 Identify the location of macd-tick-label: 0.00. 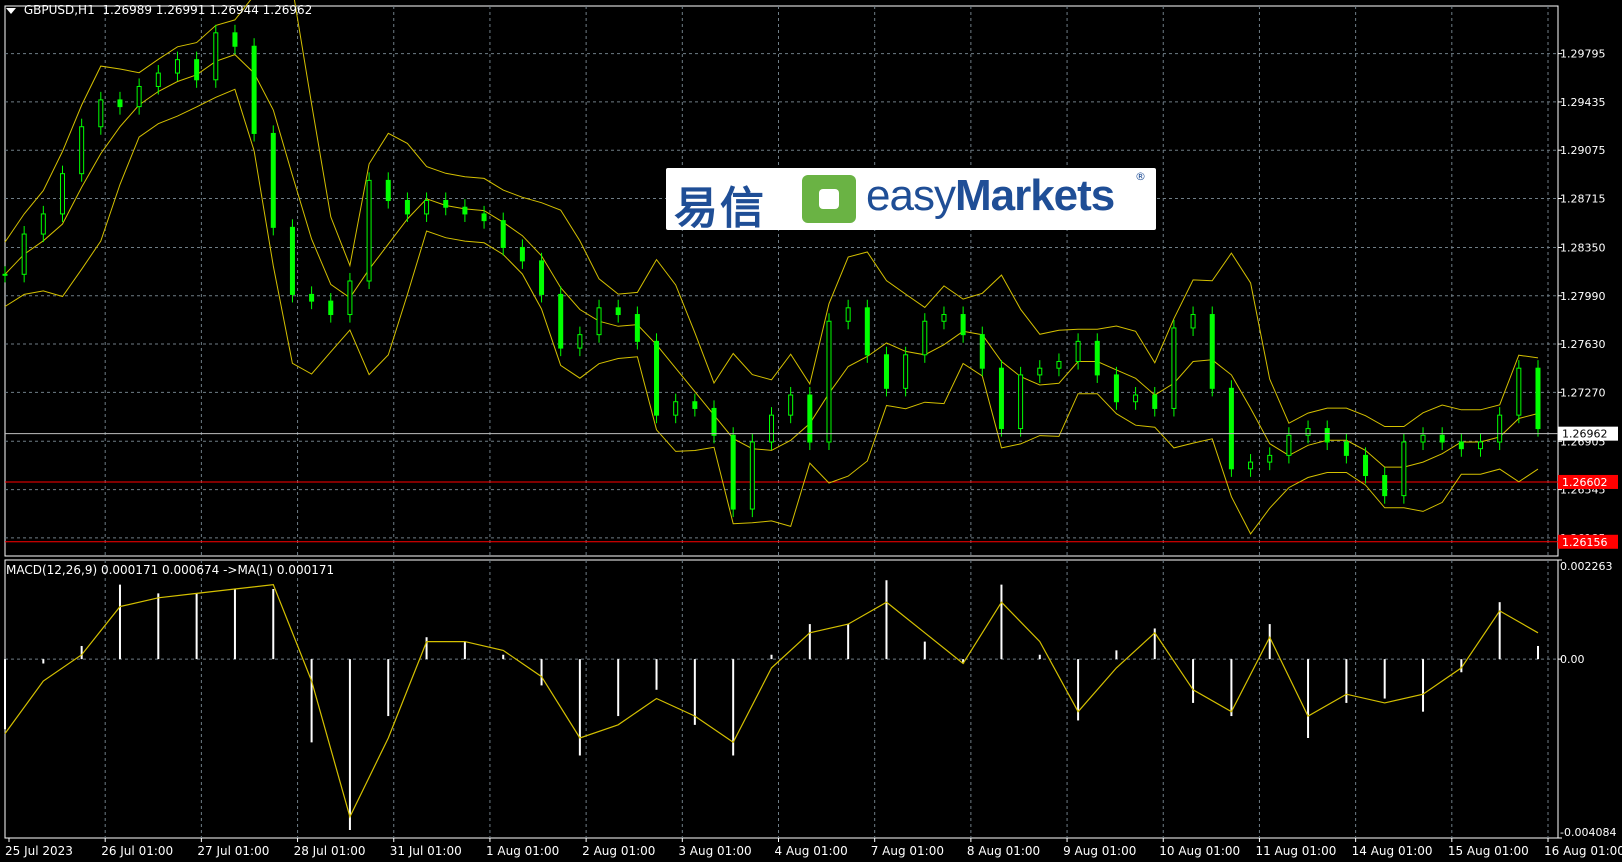
(1572, 659).